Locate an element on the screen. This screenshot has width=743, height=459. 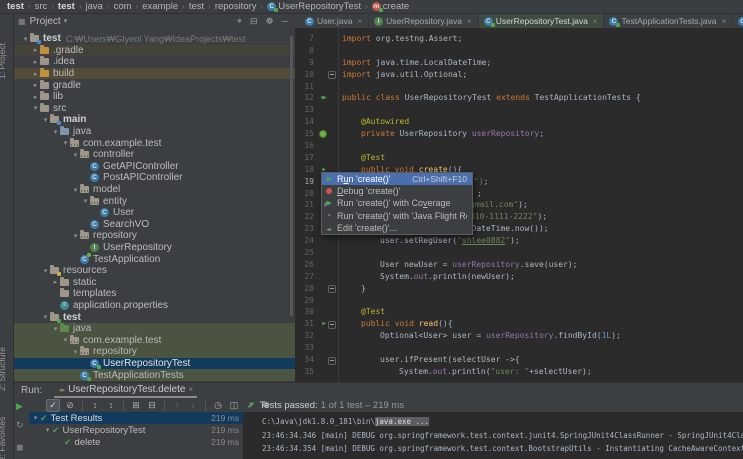
tree-item-test: ▾ test is located at coordinates (154, 317).